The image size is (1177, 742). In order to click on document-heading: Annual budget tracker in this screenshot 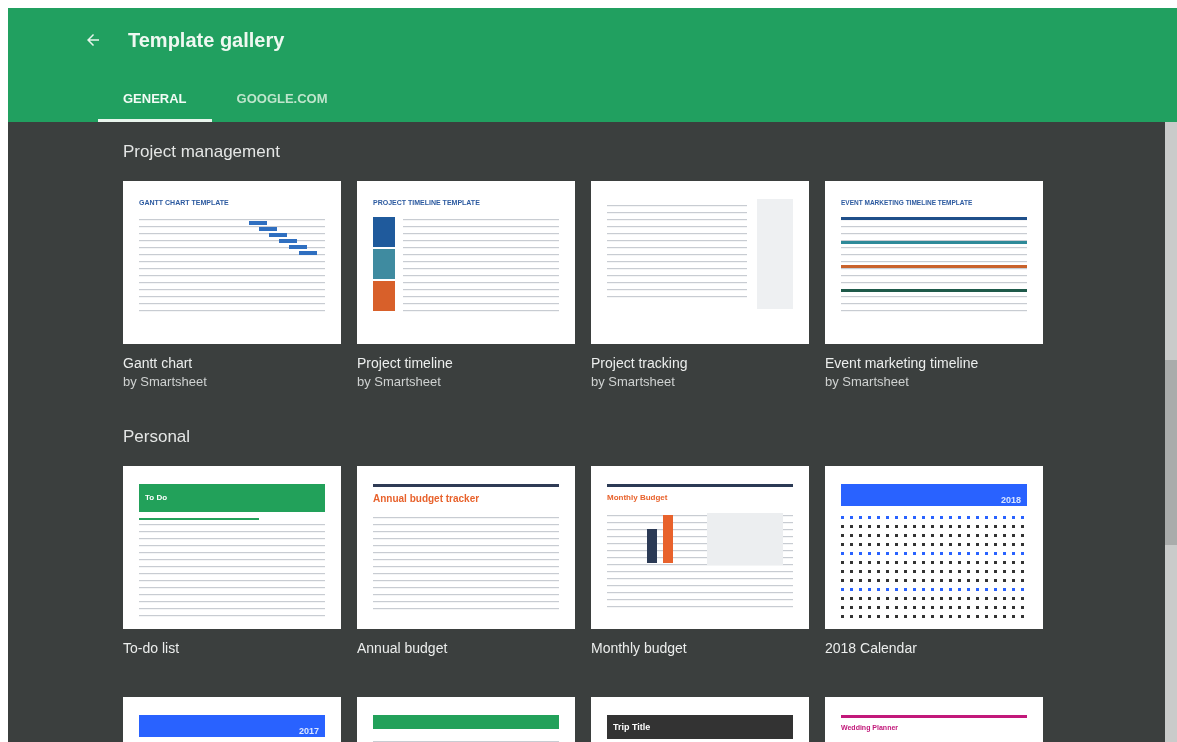, I will do `click(427, 499)`.